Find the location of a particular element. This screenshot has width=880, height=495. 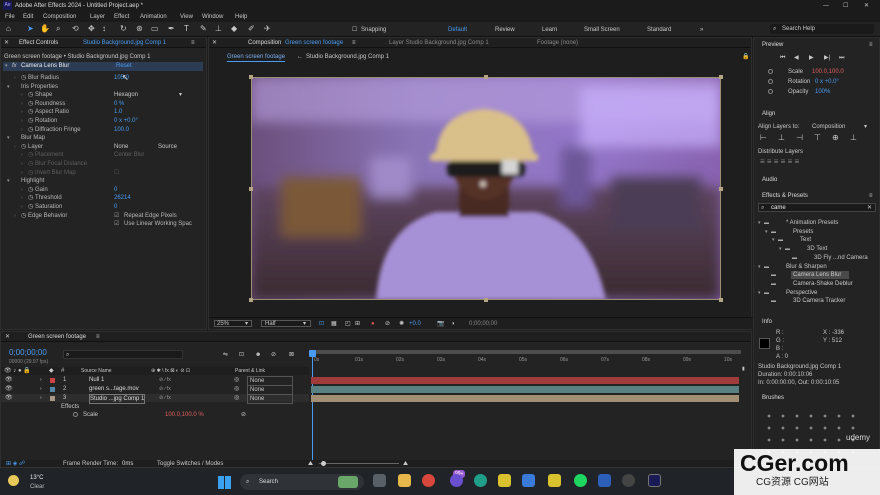

selection-tool-icon: ➤ is located at coordinates (30, 29).